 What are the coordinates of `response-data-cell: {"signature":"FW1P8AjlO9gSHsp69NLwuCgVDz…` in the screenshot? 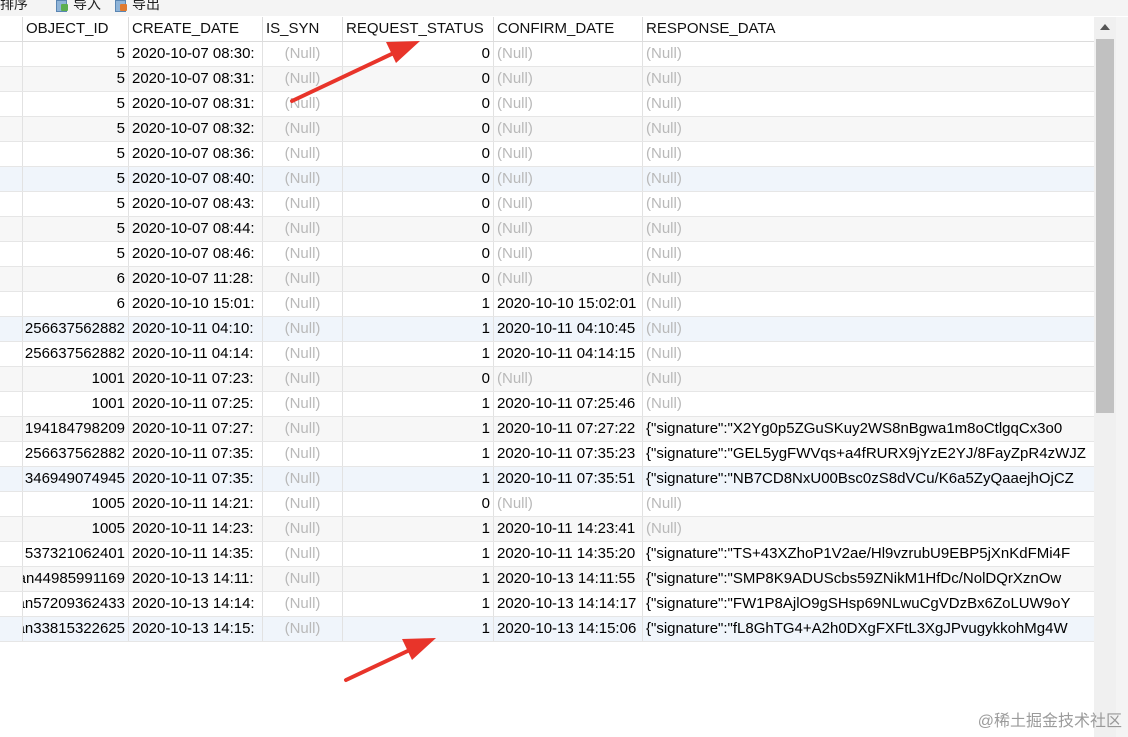 It's located at (868, 604).